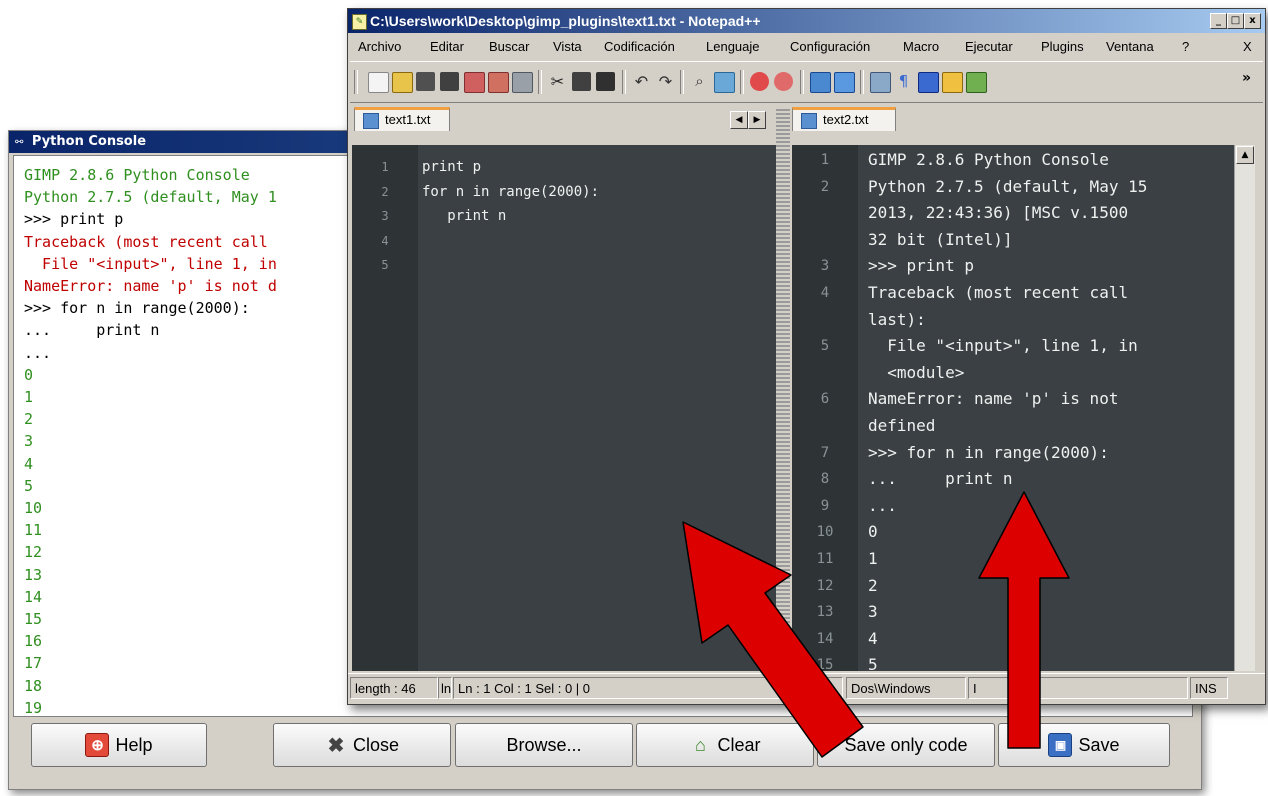 Image resolution: width=1268 pixels, height=796 pixels. What do you see at coordinates (563, 117) in the screenshot?
I see `left-tab-strip: text1.txt ◀ ▶` at bounding box center [563, 117].